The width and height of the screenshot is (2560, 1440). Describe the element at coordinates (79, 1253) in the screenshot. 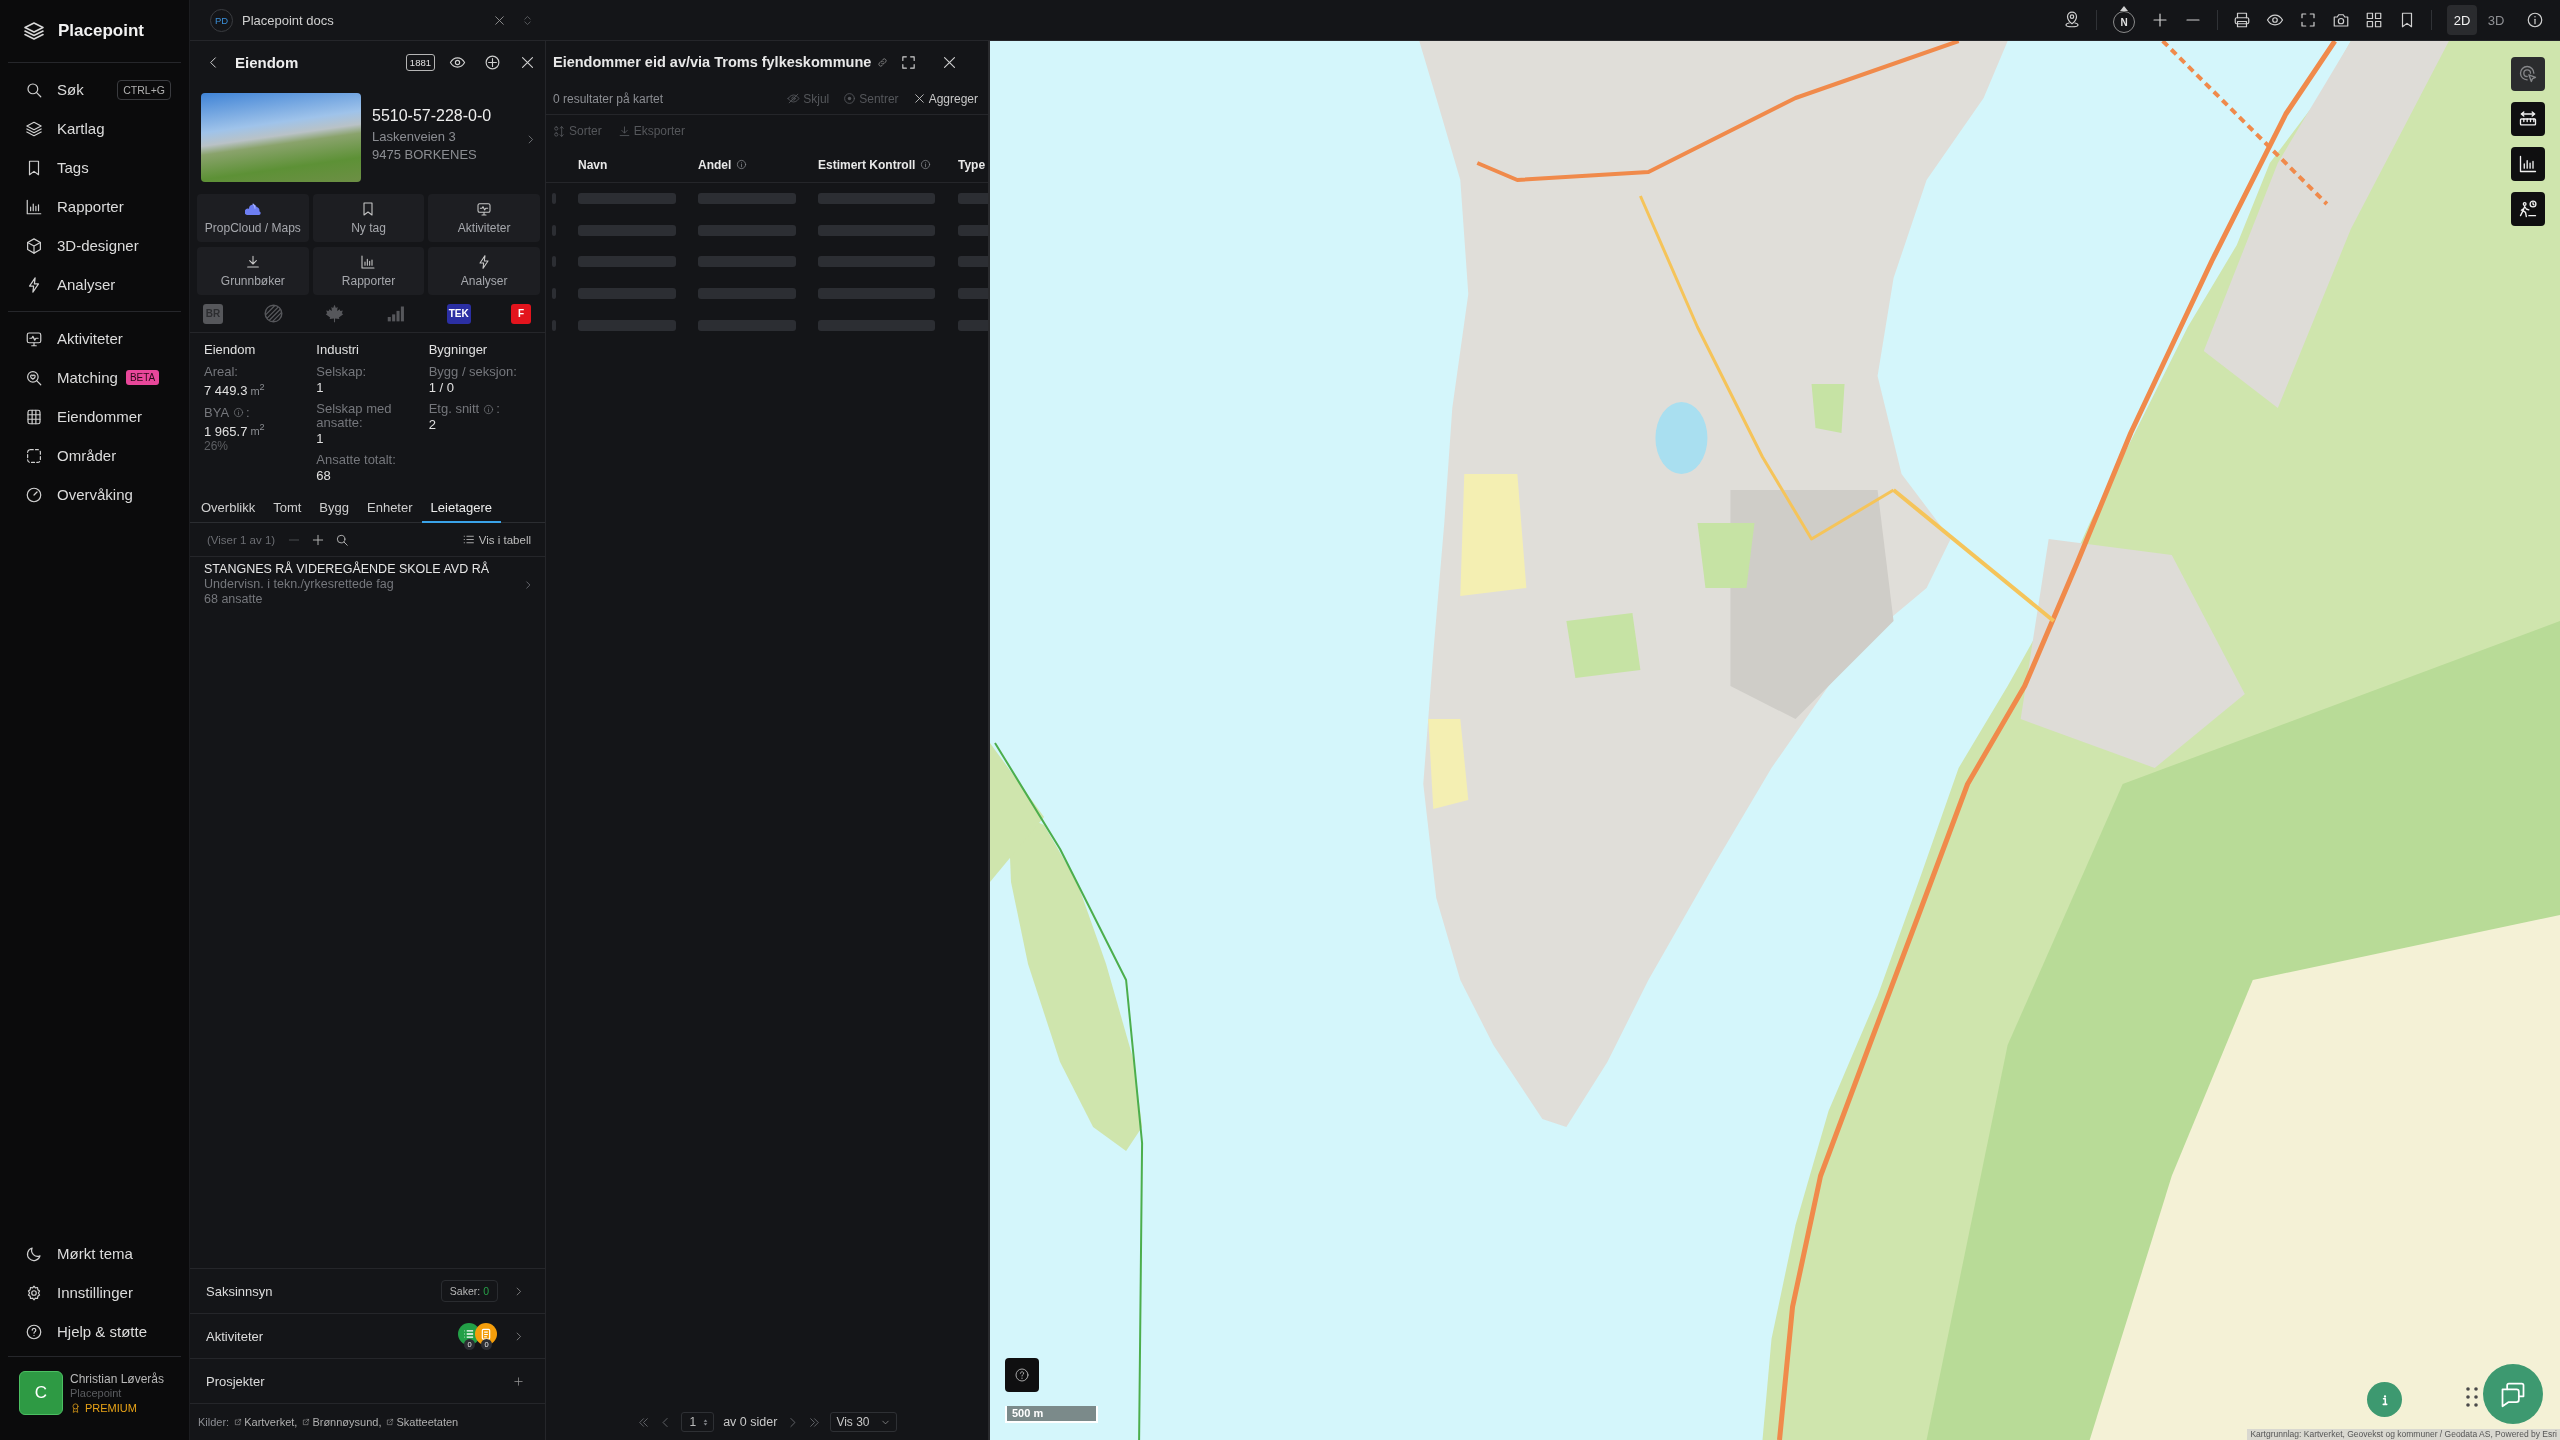

I see `nav-item: Mørkt tema` at that location.